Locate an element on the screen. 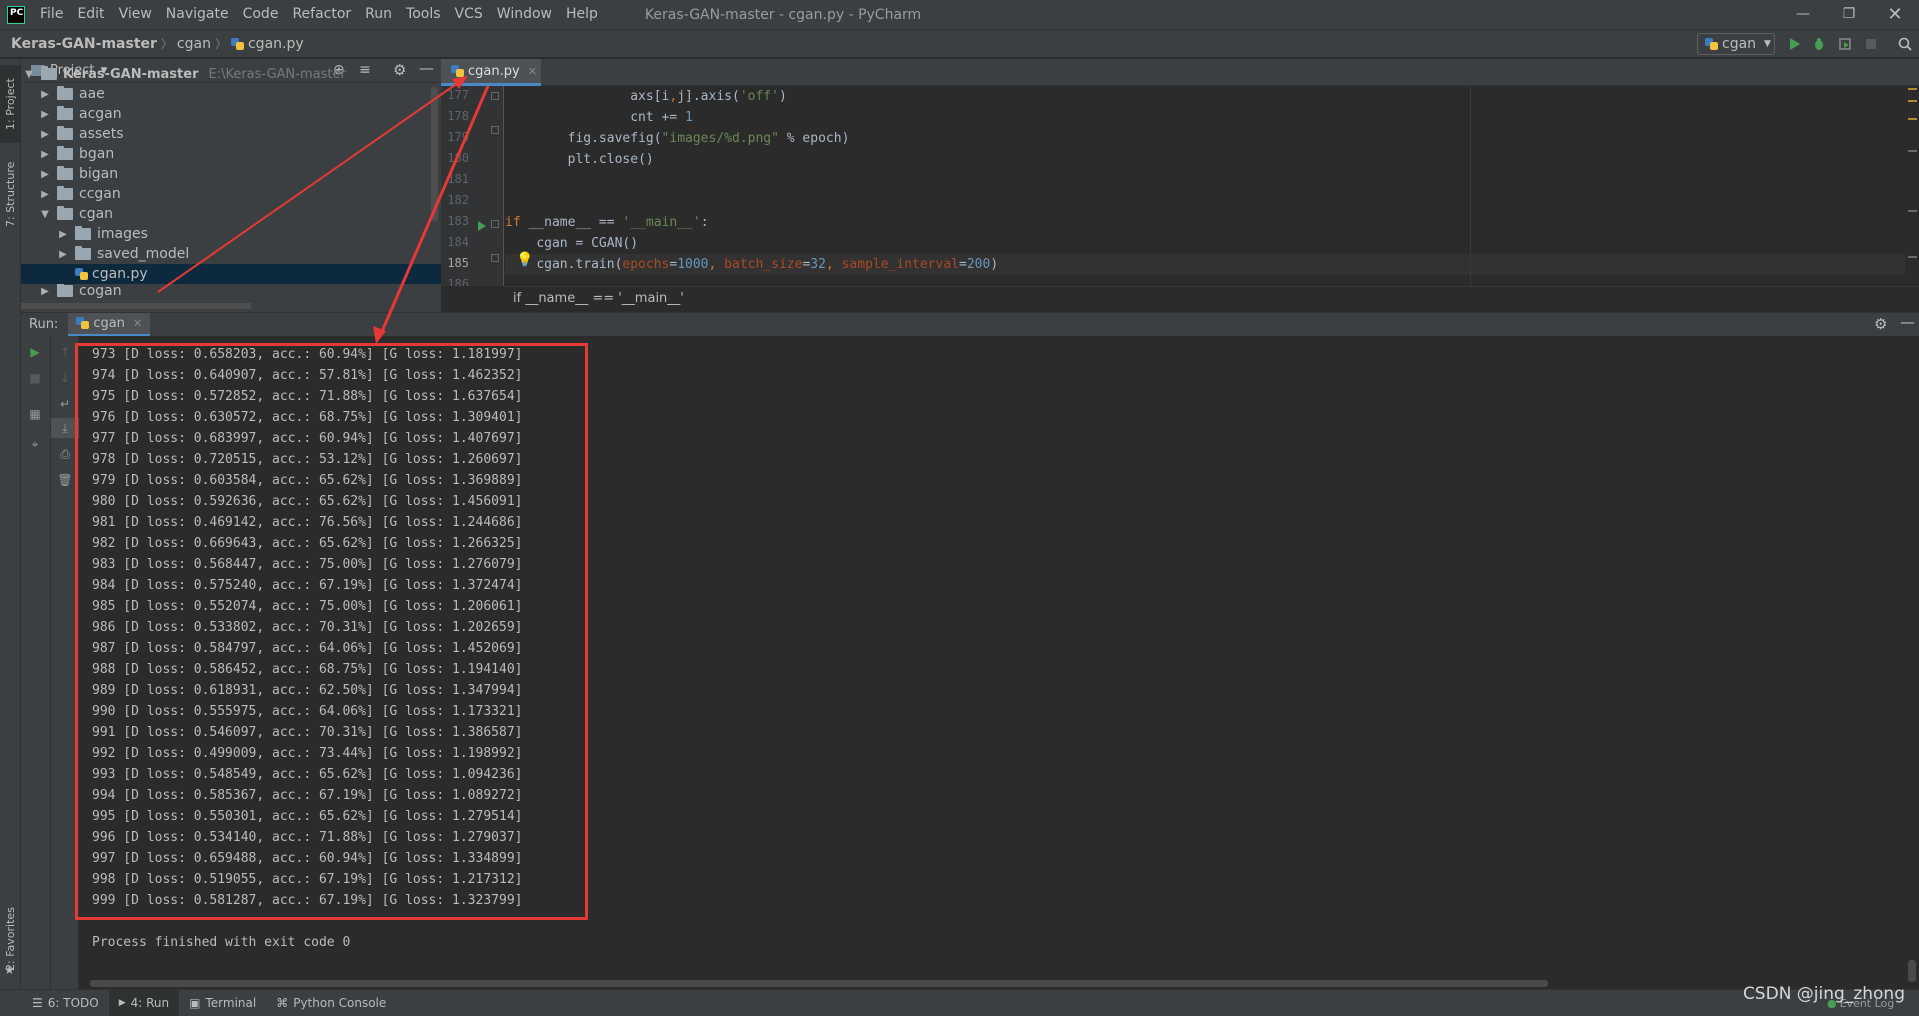 The height and width of the screenshot is (1016, 1919). status-tab-run: ▶ 4: Run is located at coordinates (144, 1002).